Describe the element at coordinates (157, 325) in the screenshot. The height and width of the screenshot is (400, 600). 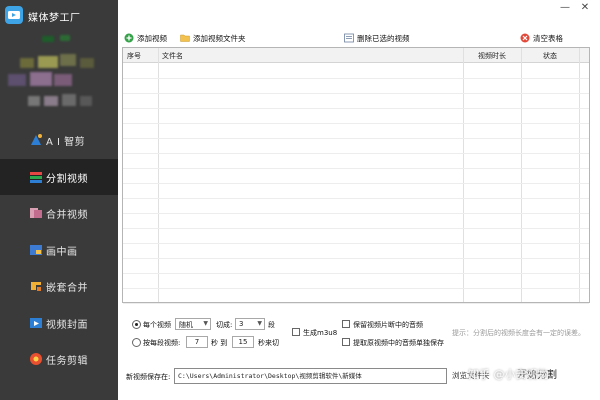
I see `mode-each-label: 每个视频` at that location.